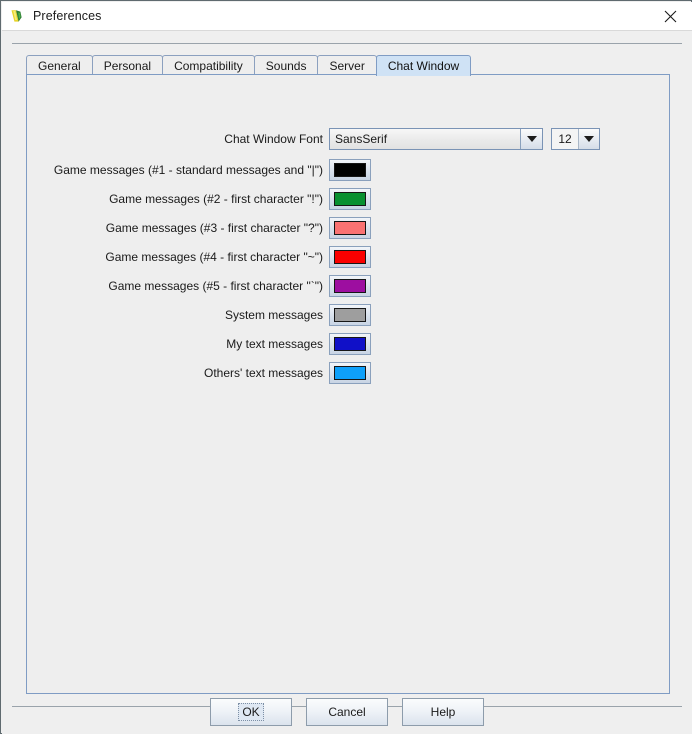 Image resolution: width=692 pixels, height=734 pixels. I want to click on color-row-game-5: Game messages (#5 - first character "`"), so click(337, 286).